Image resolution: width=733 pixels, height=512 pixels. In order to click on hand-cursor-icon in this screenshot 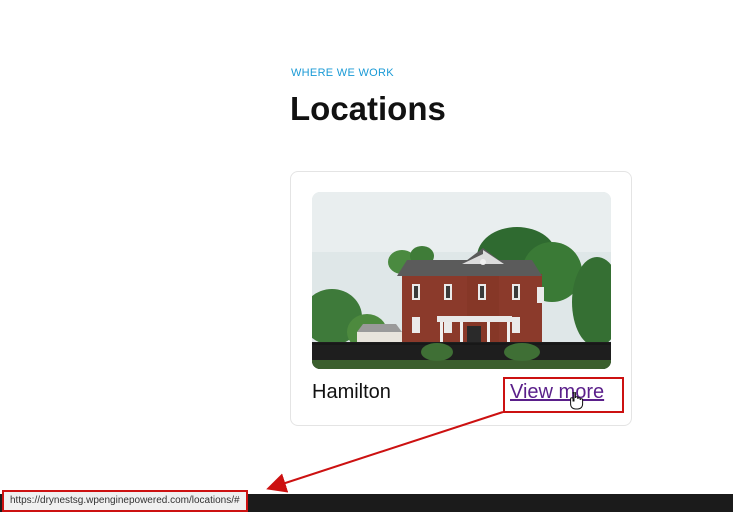, I will do `click(577, 401)`.